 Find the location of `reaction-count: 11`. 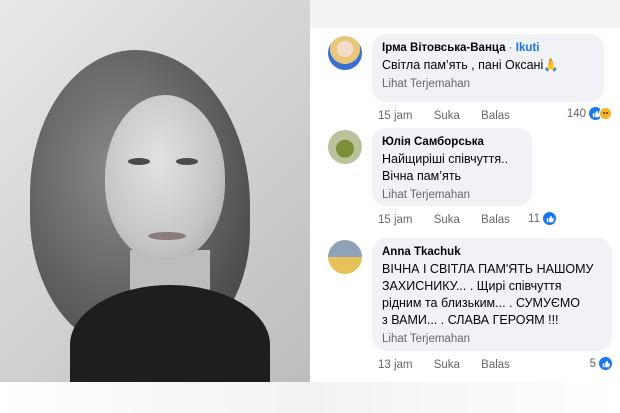

reaction-count: 11 is located at coordinates (534, 218).